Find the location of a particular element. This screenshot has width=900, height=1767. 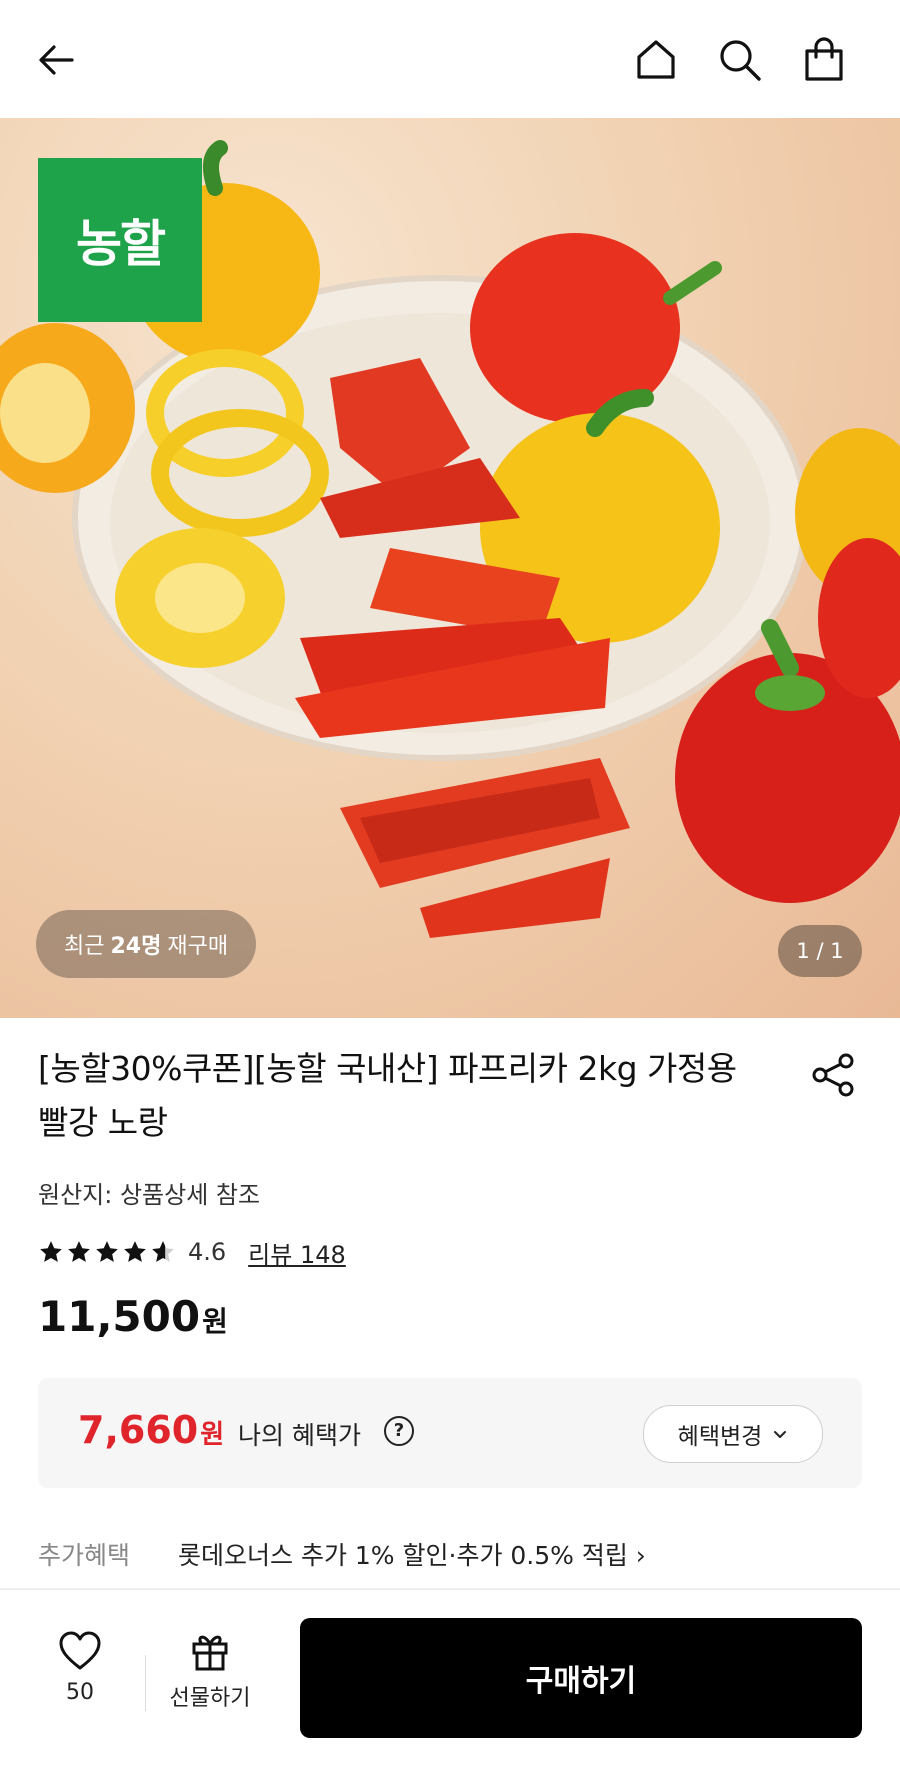

gift-button: 선물하기 is located at coordinates (210, 1671).